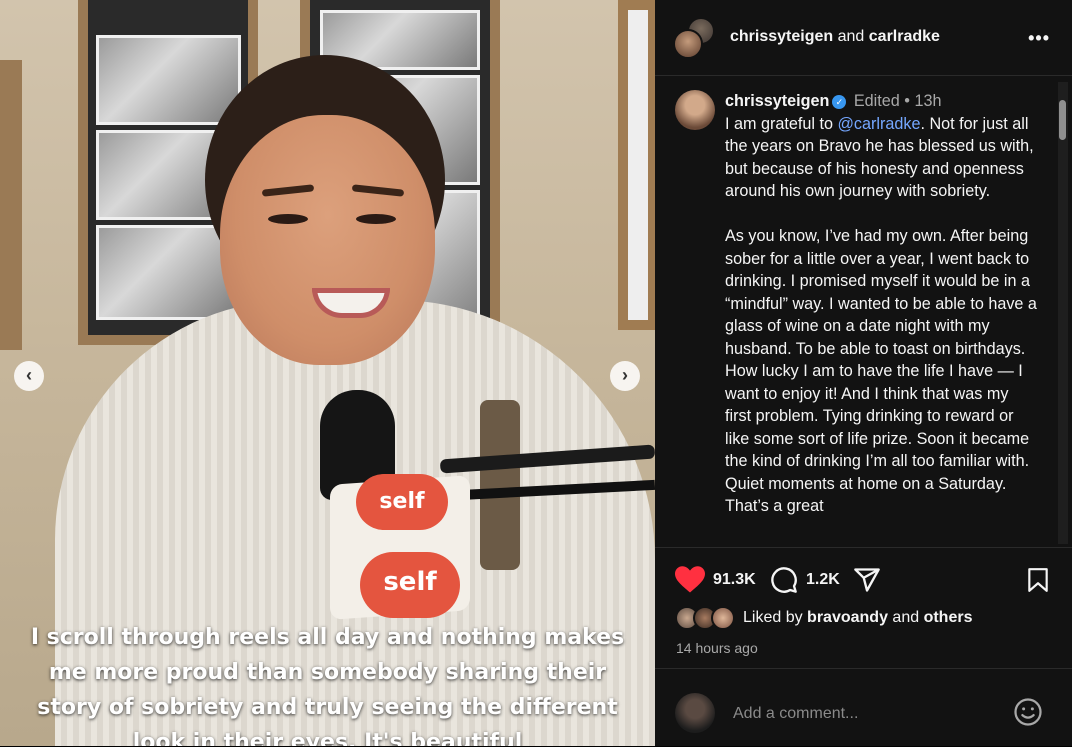  What do you see at coordinates (705, 618) in the screenshot?
I see `liked-by-avatars` at bounding box center [705, 618].